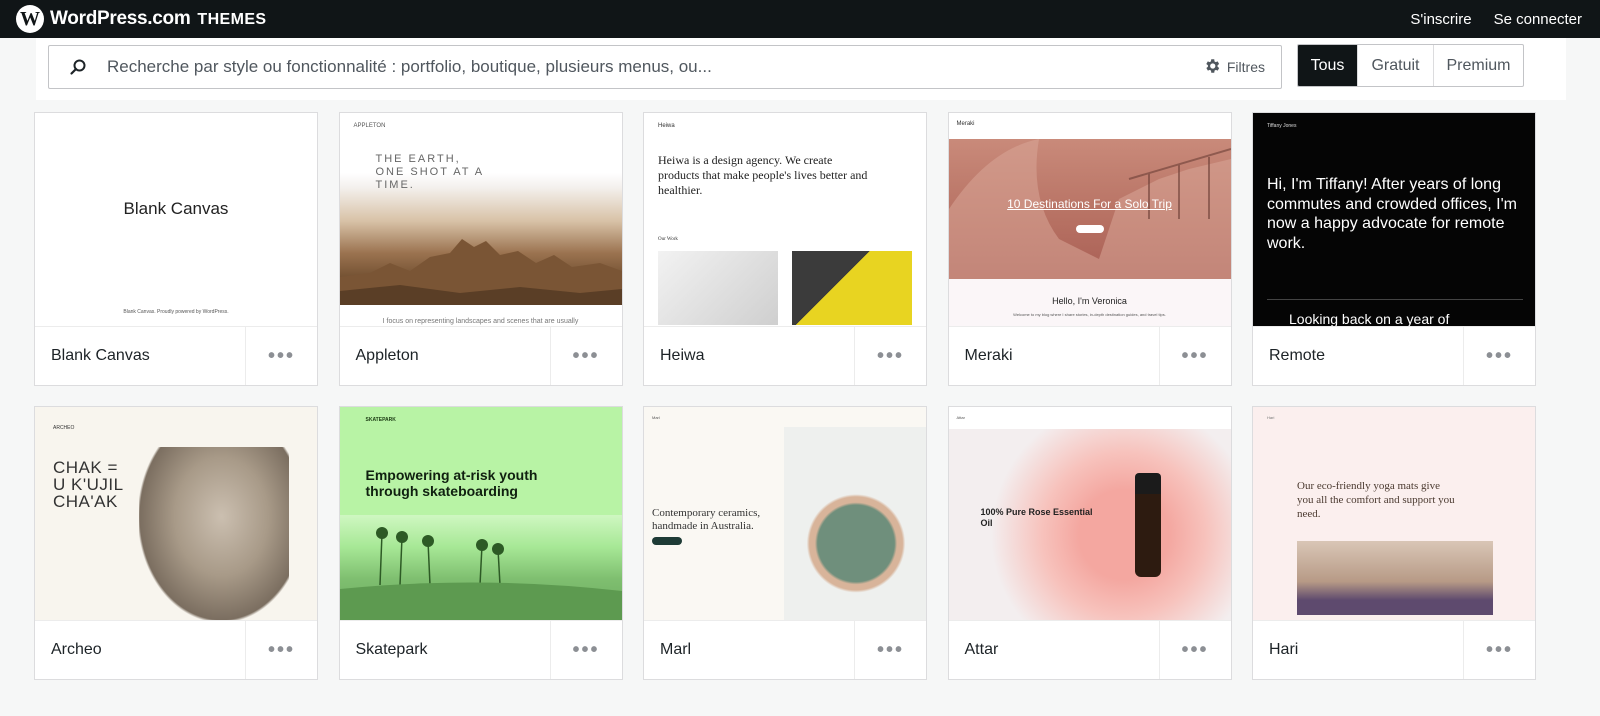  I want to click on theme-name: Hari, so click(1358, 650).